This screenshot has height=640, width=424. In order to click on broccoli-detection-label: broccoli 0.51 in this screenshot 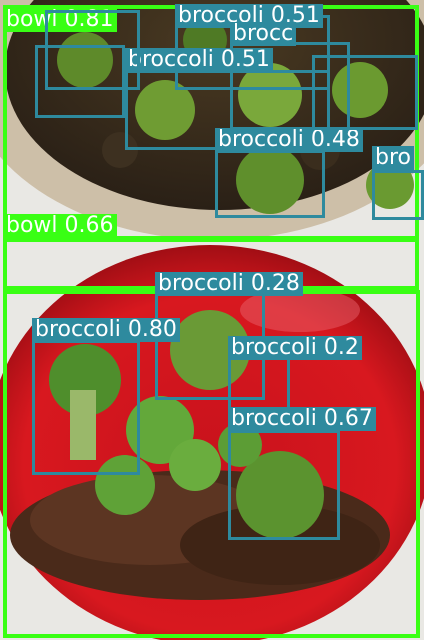, I will do `click(199, 60)`.